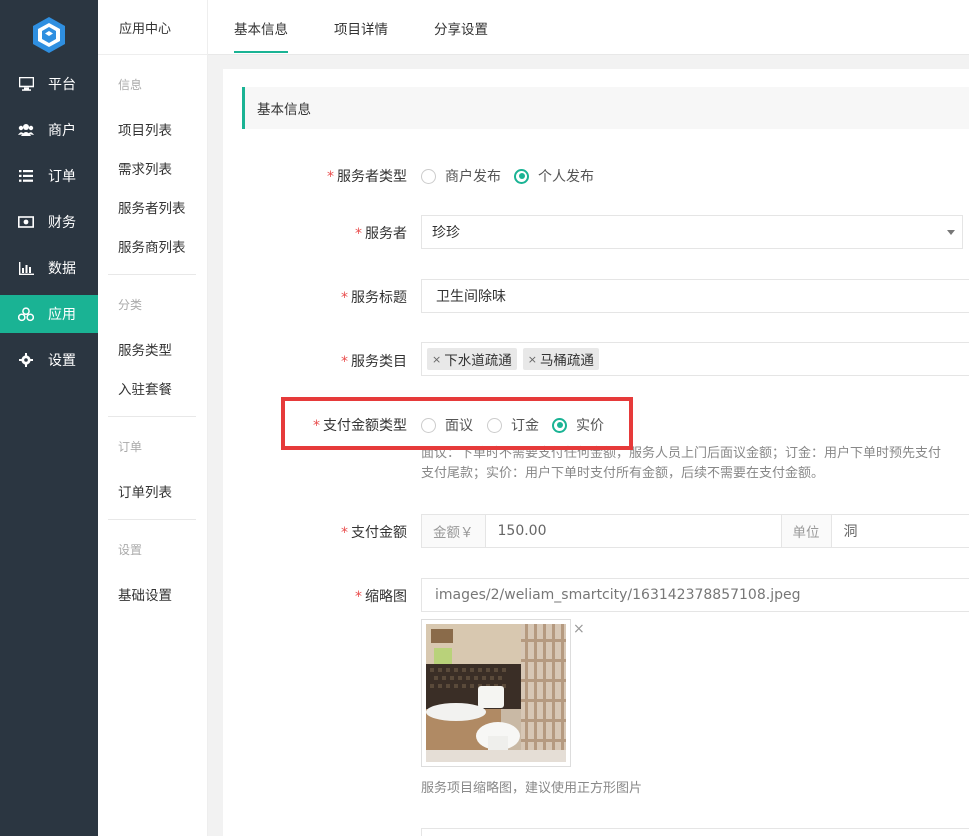 The height and width of the screenshot is (836, 969). What do you see at coordinates (145, 168) in the screenshot?
I see `sub-item-demand-list: 需求列表` at bounding box center [145, 168].